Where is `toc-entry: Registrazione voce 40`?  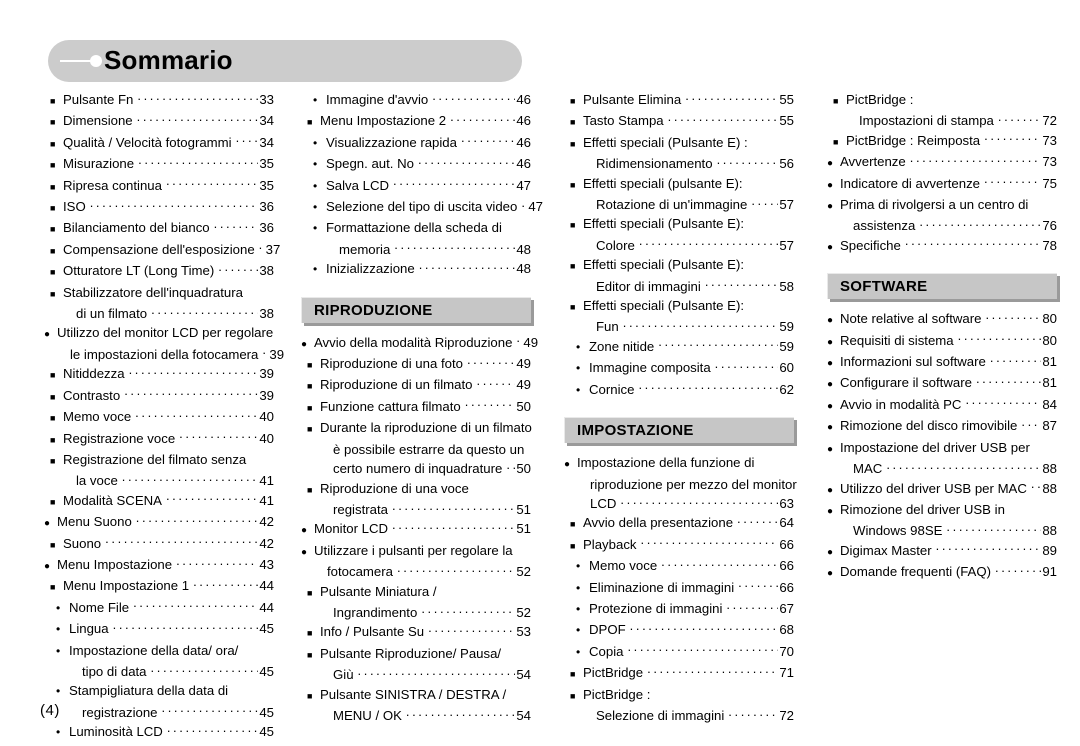
toc-entry: Registrazione voce 40 is located at coordinates (159, 439).